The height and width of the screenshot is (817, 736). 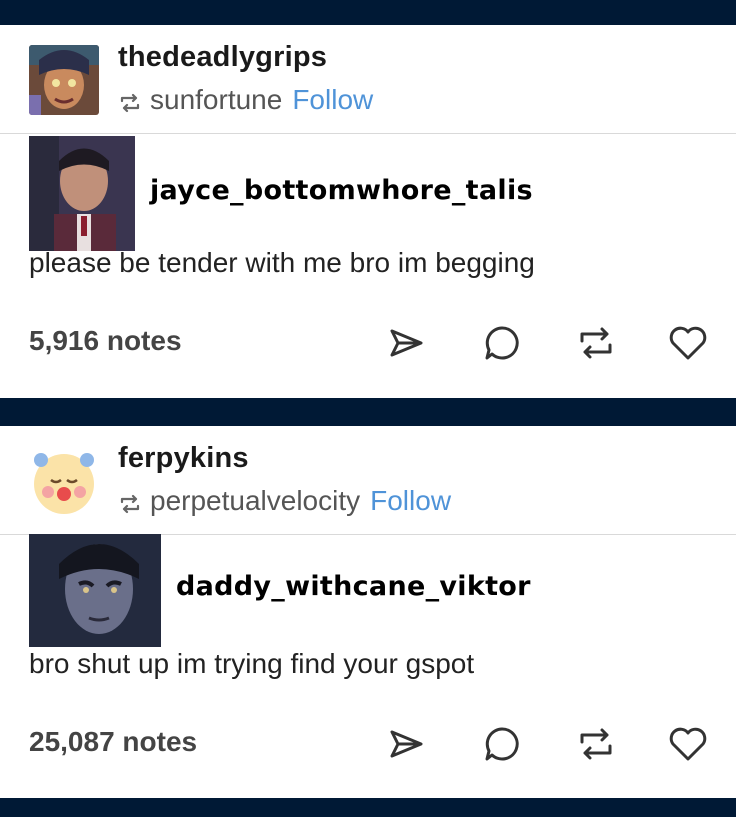 What do you see at coordinates (105, 341) in the screenshot?
I see `notes-count: 5,916 notes` at bounding box center [105, 341].